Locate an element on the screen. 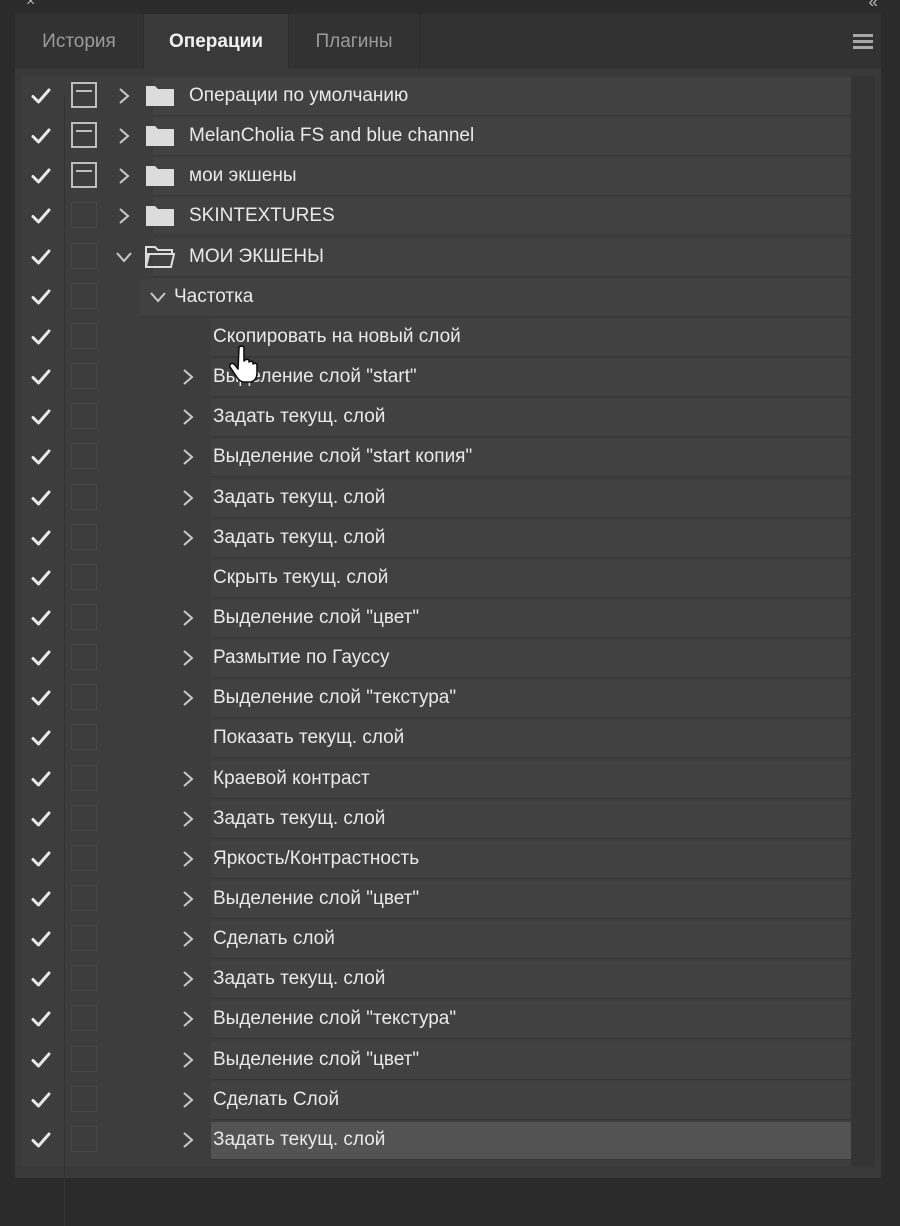 The width and height of the screenshot is (900, 1226). tab-actions: Операции is located at coordinates (216, 41).